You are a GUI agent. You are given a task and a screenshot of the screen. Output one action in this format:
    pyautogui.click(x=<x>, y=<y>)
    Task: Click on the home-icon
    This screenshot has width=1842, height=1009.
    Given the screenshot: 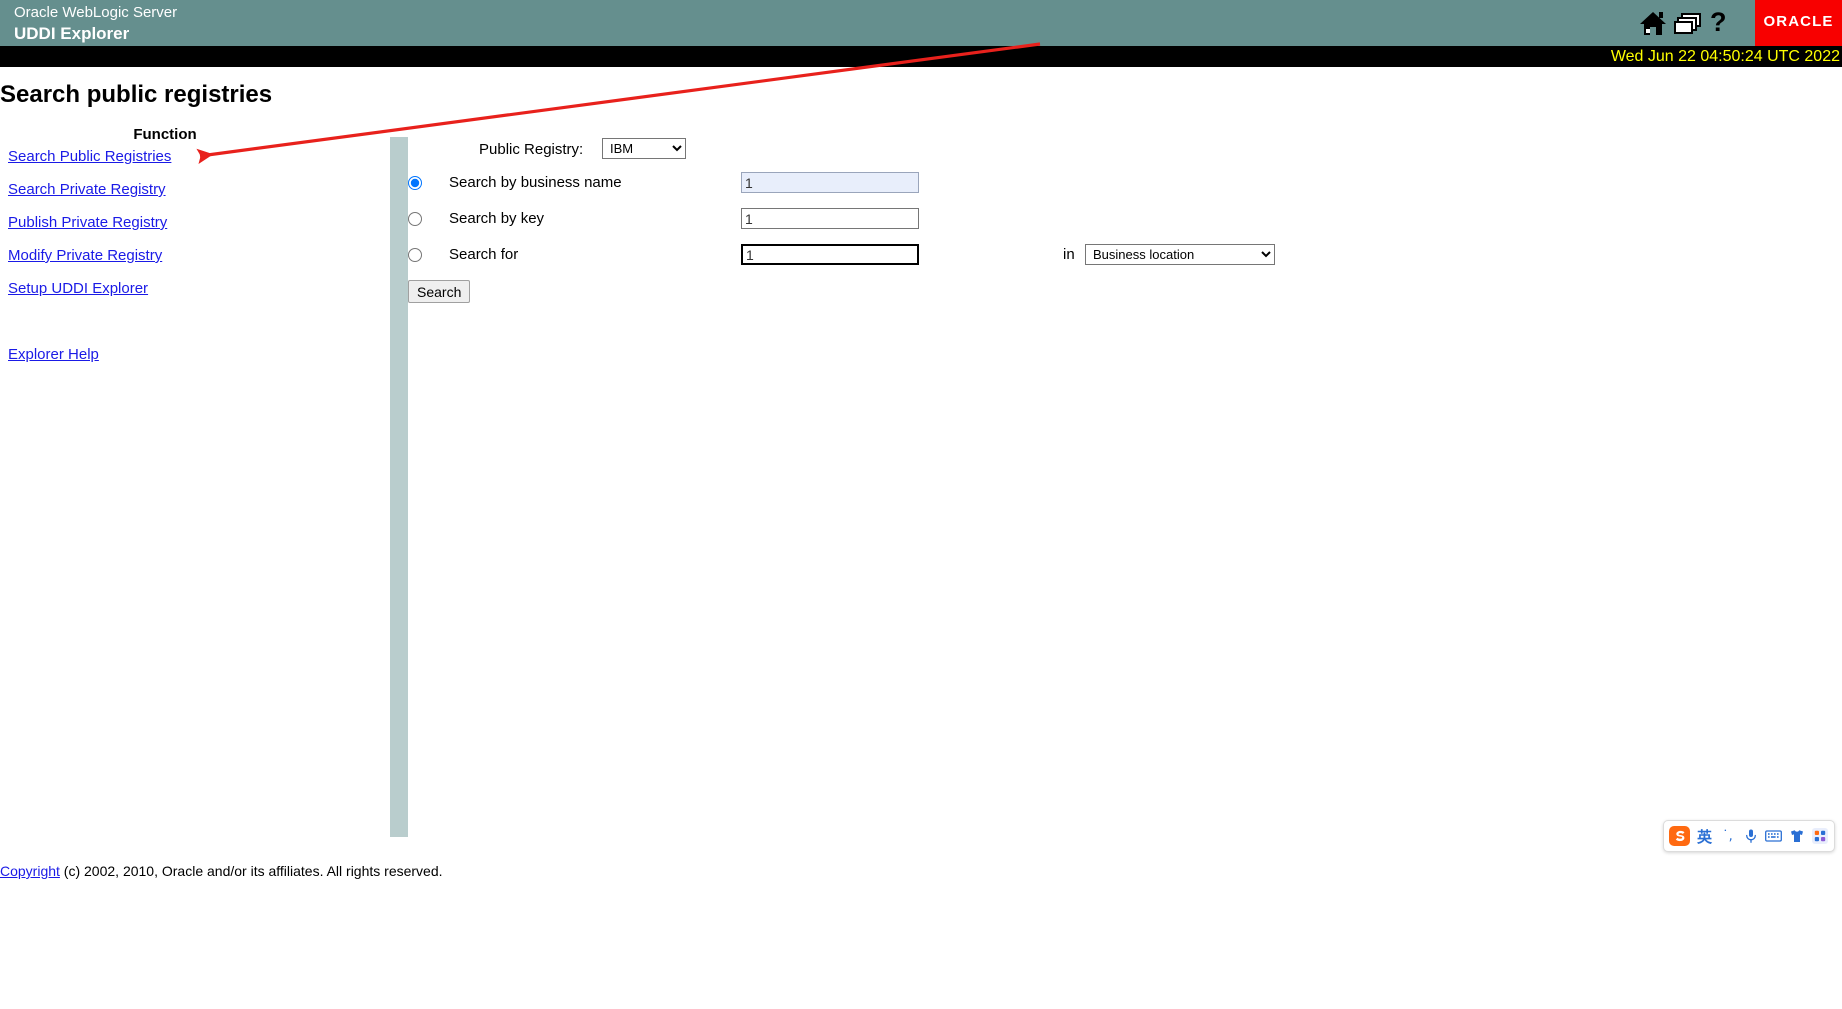 What is the action you would take?
    pyautogui.click(x=1653, y=23)
    